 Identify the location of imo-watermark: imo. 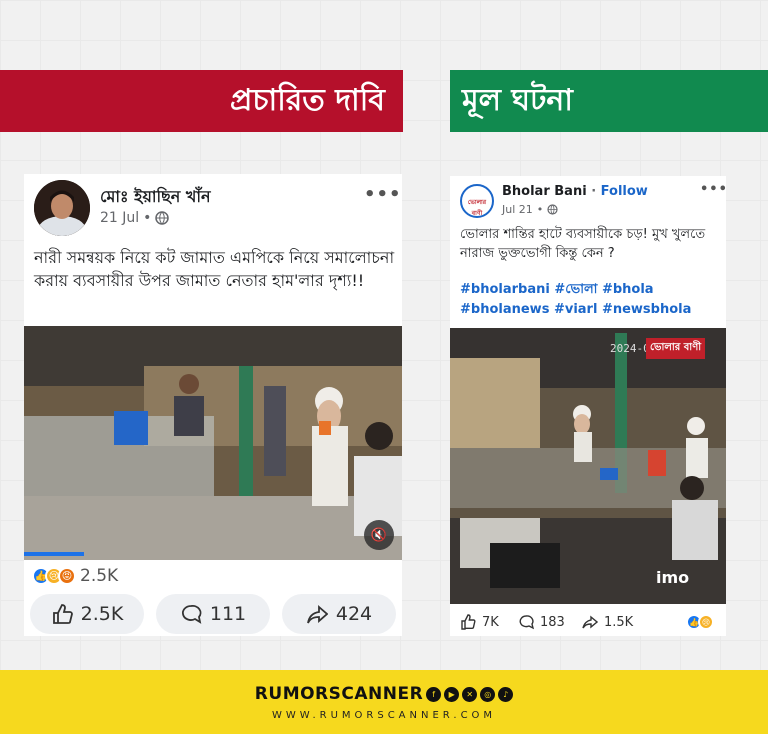
(673, 577).